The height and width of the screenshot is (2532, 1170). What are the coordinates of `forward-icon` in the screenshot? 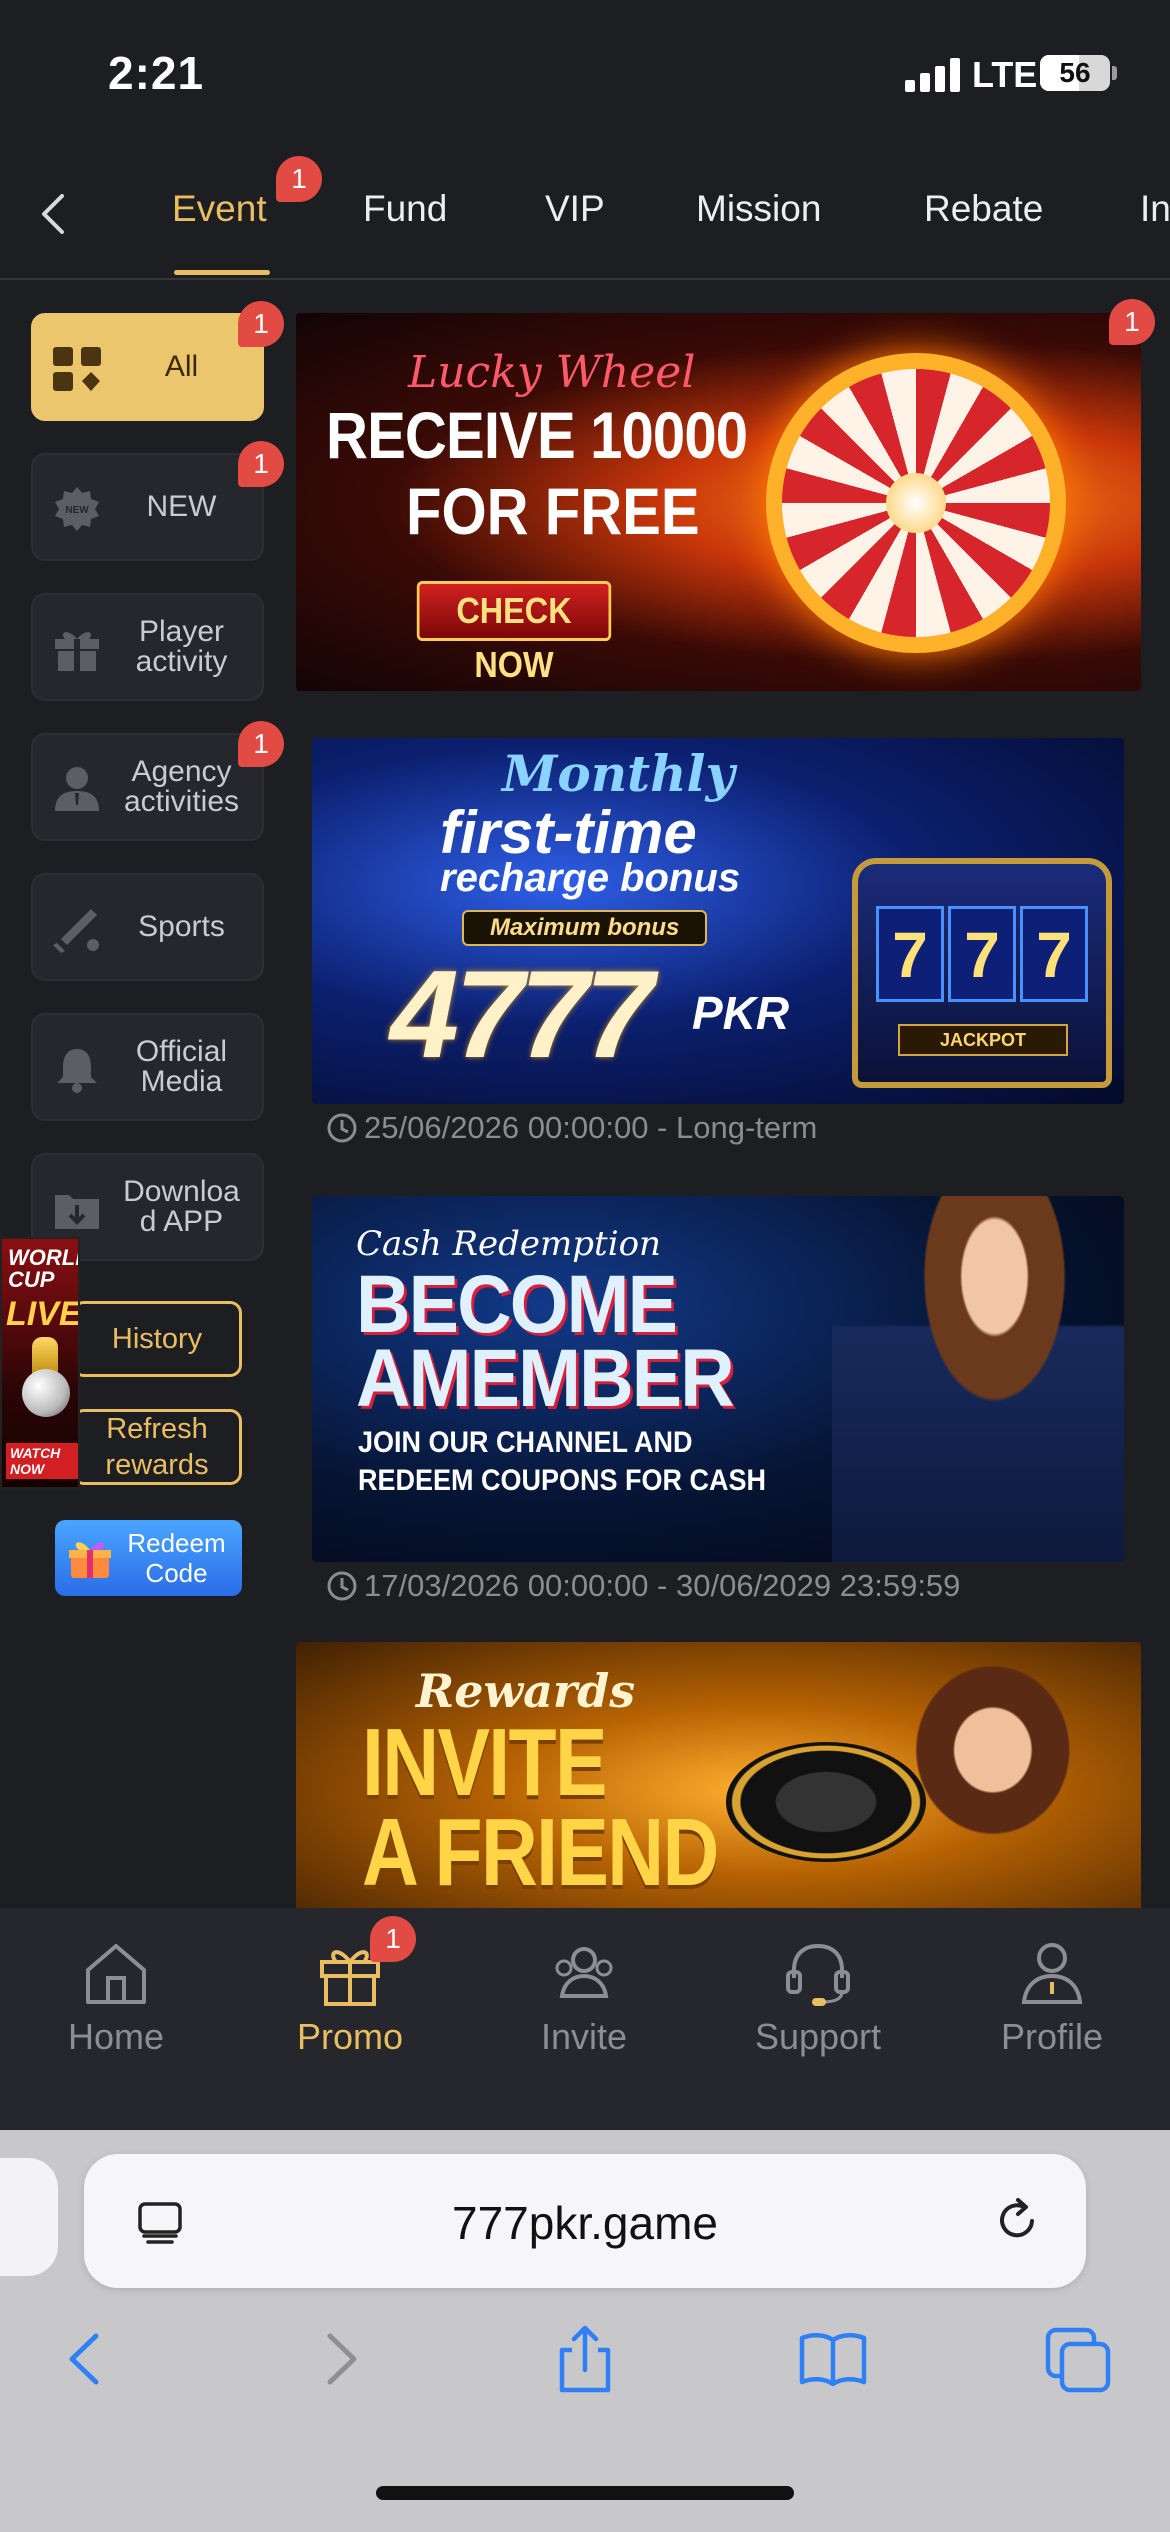 It's located at (339, 2359).